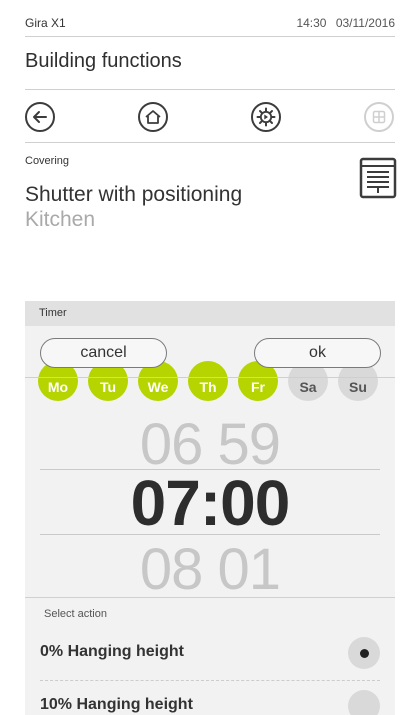 This screenshot has width=407, height=715. What do you see at coordinates (210, 503) in the screenshot?
I see `time-picker-current: 07:00` at bounding box center [210, 503].